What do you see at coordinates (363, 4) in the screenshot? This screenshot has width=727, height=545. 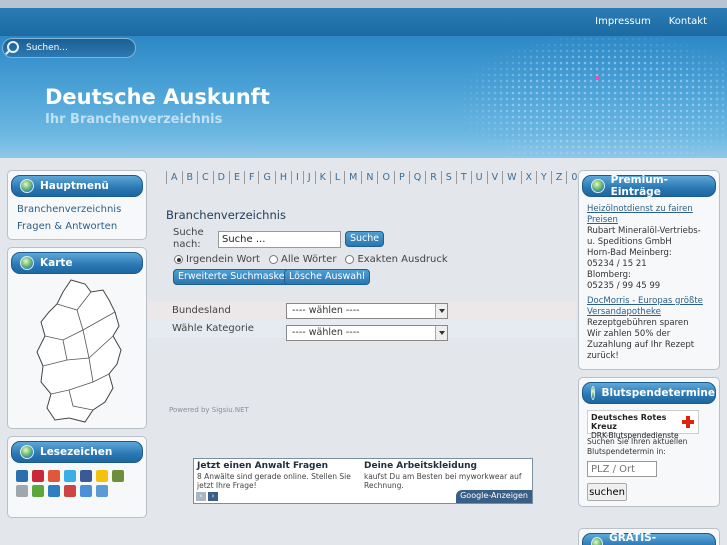 I see `header-top-strip` at bounding box center [363, 4].